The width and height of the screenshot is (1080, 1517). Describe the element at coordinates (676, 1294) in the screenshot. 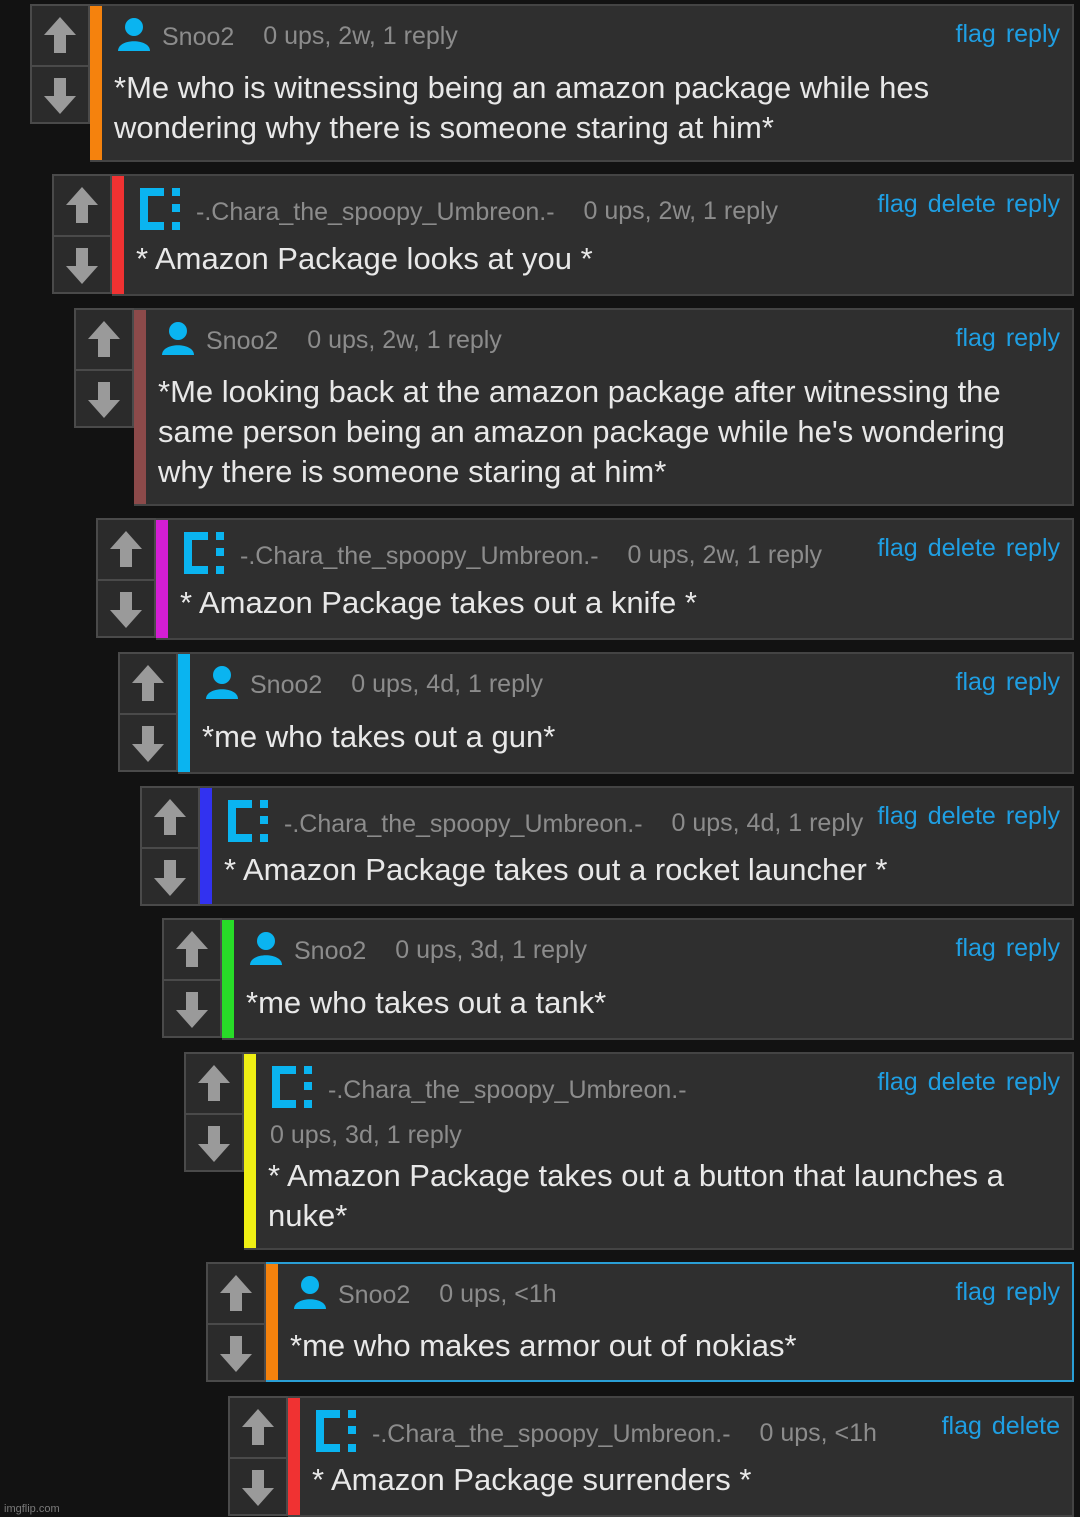

I see `comment-header: Snoo2 0 ups, <1h flag reply` at that location.